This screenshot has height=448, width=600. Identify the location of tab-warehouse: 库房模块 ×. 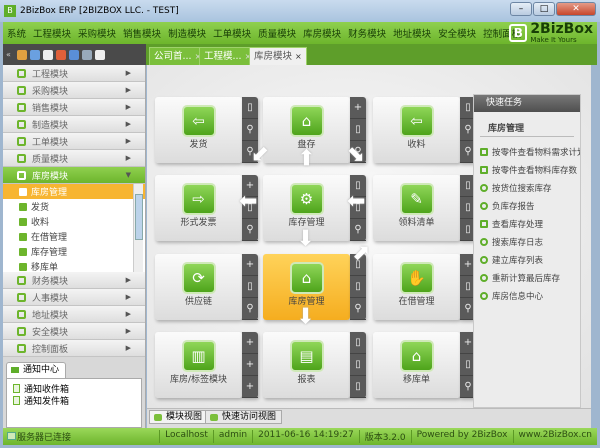
(278, 56).